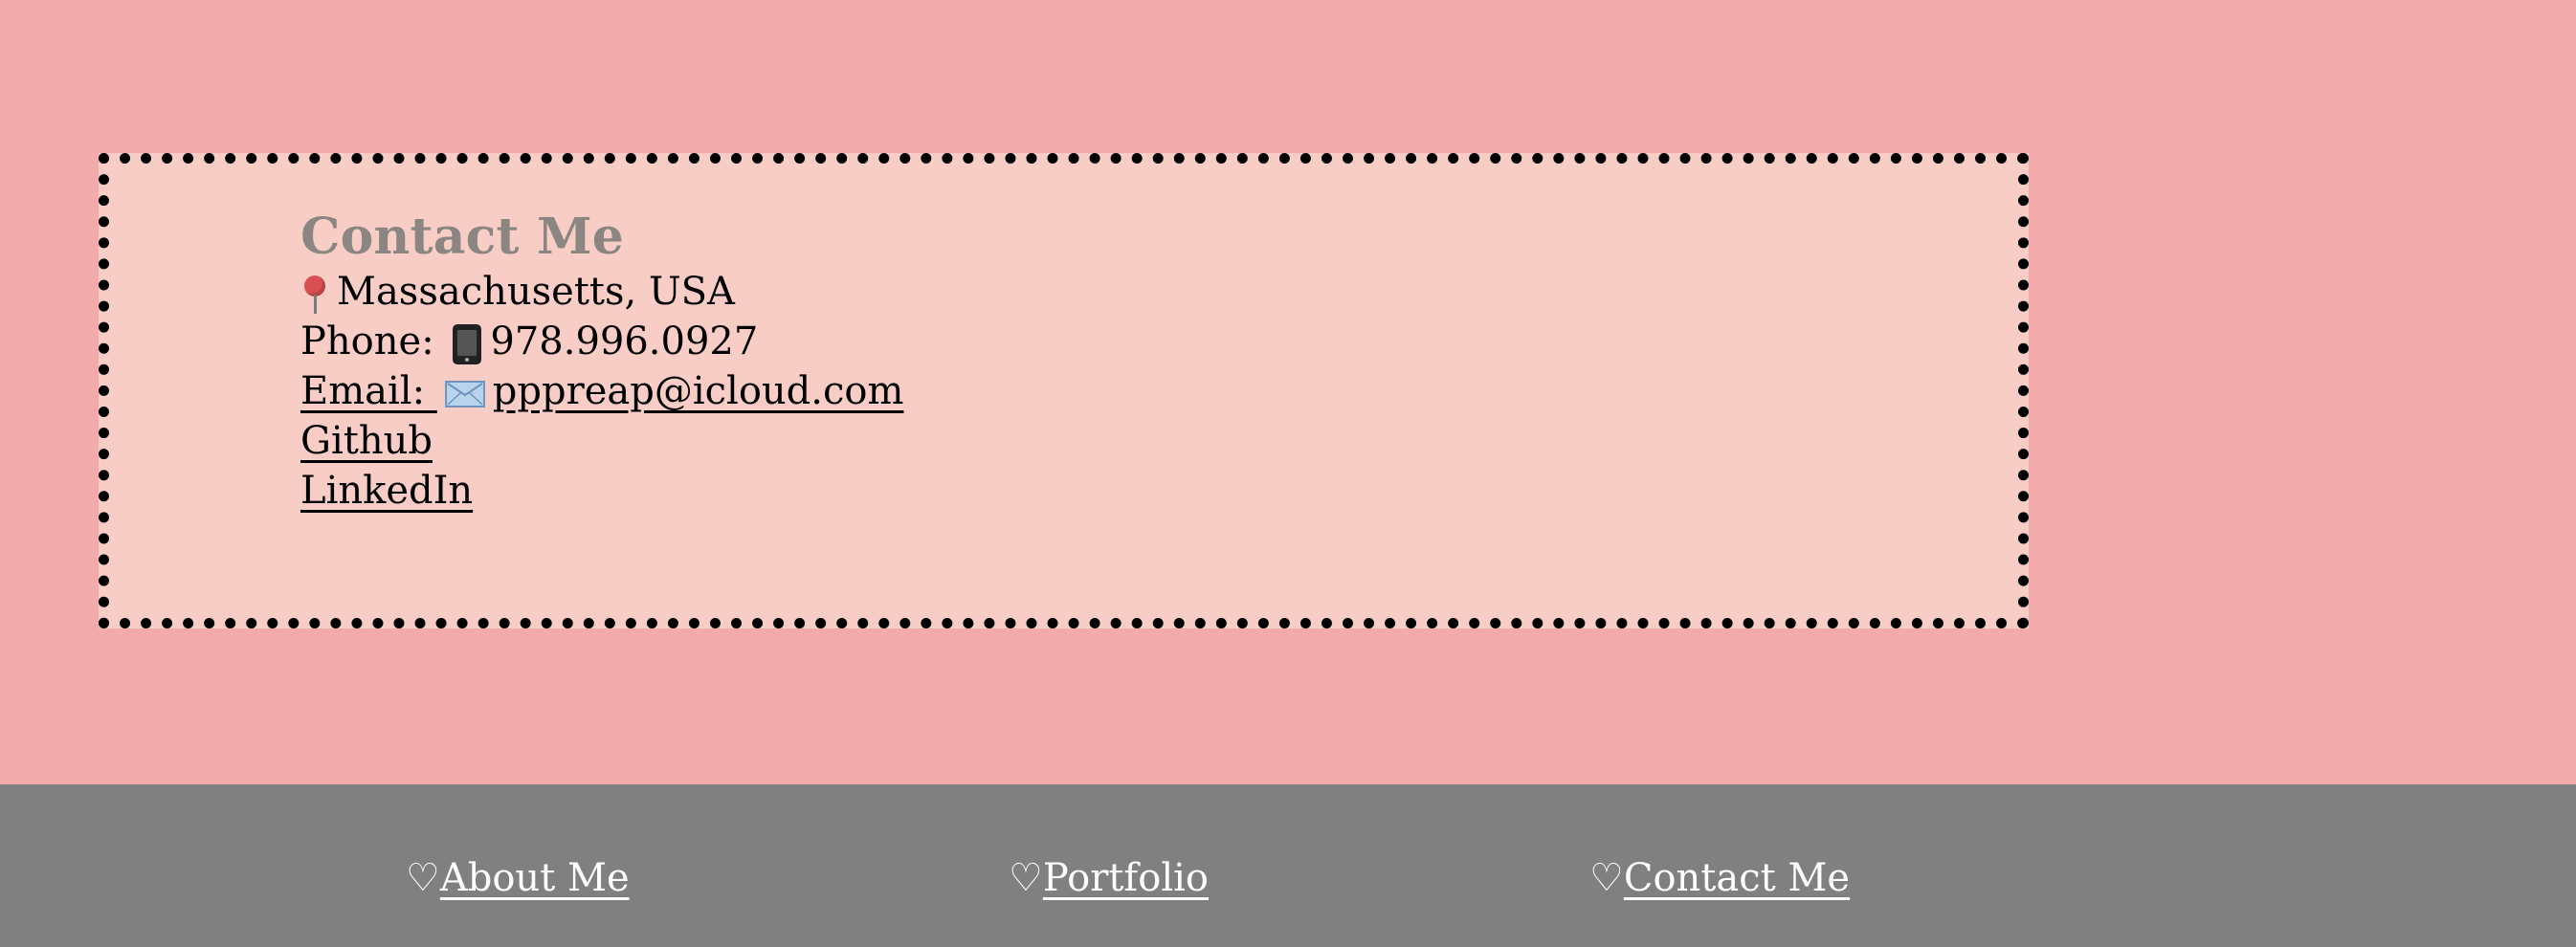 The image size is (2576, 947). I want to click on phone-line: Phone: 978.996.0927, so click(874, 342).